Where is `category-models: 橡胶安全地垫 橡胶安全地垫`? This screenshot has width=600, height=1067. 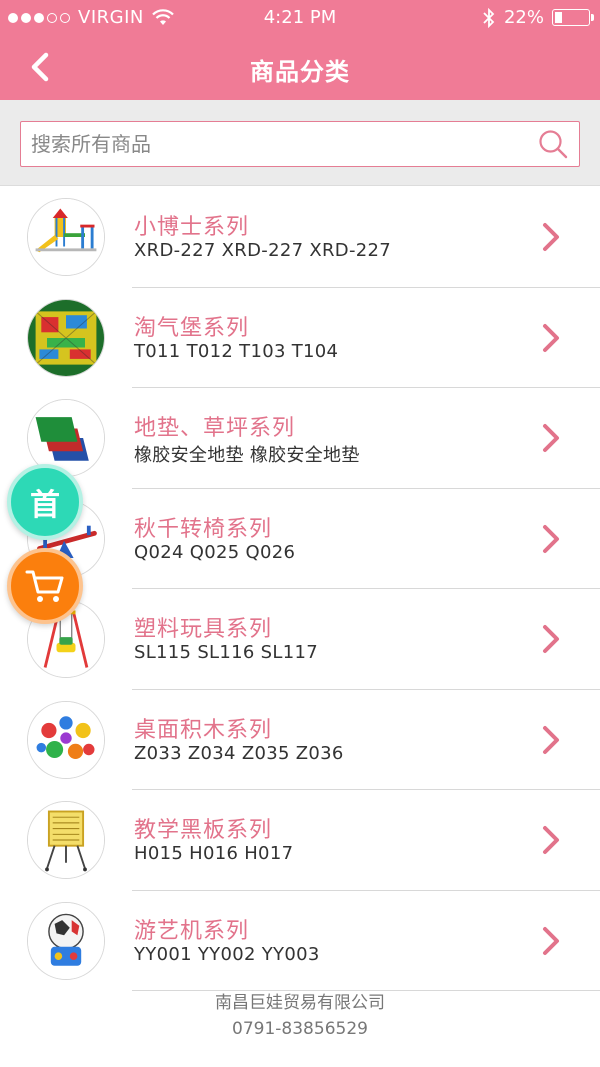 category-models: 橡胶安全地垫 橡胶安全地垫 is located at coordinates (247, 455).